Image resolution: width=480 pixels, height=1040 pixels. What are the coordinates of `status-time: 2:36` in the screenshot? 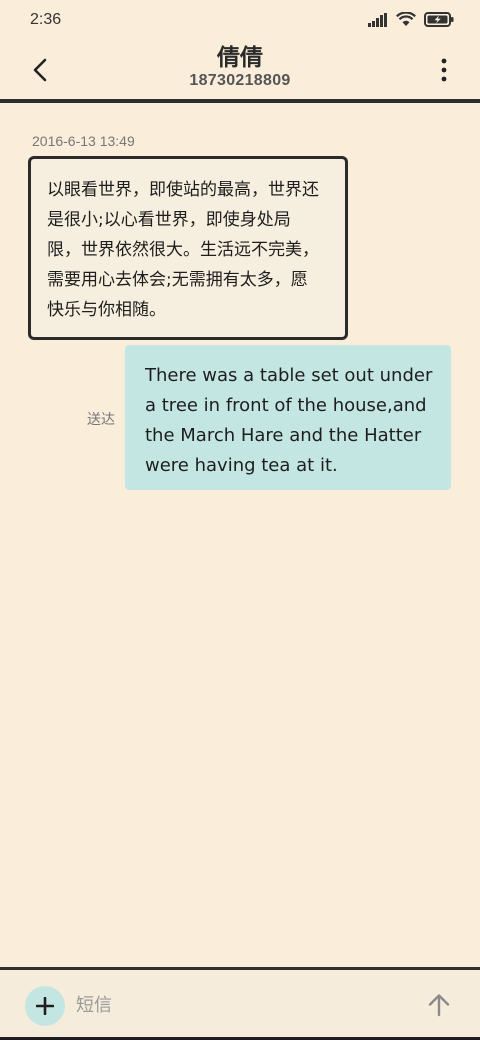 It's located at (46, 19).